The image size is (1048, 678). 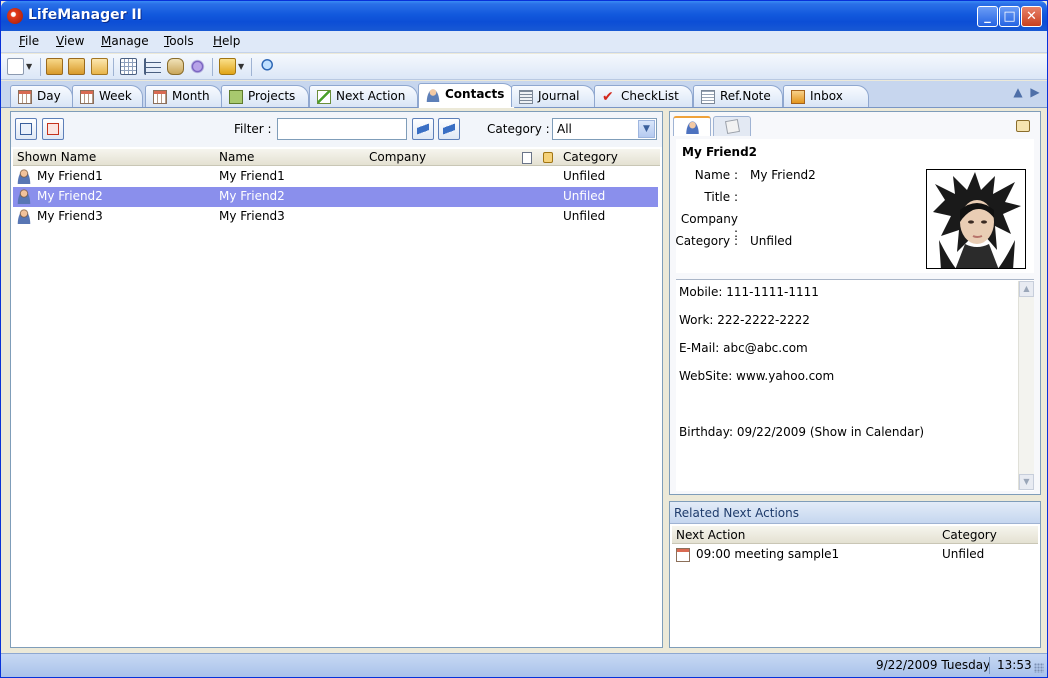 I want to click on new-document-icon, so click(x=15, y=66).